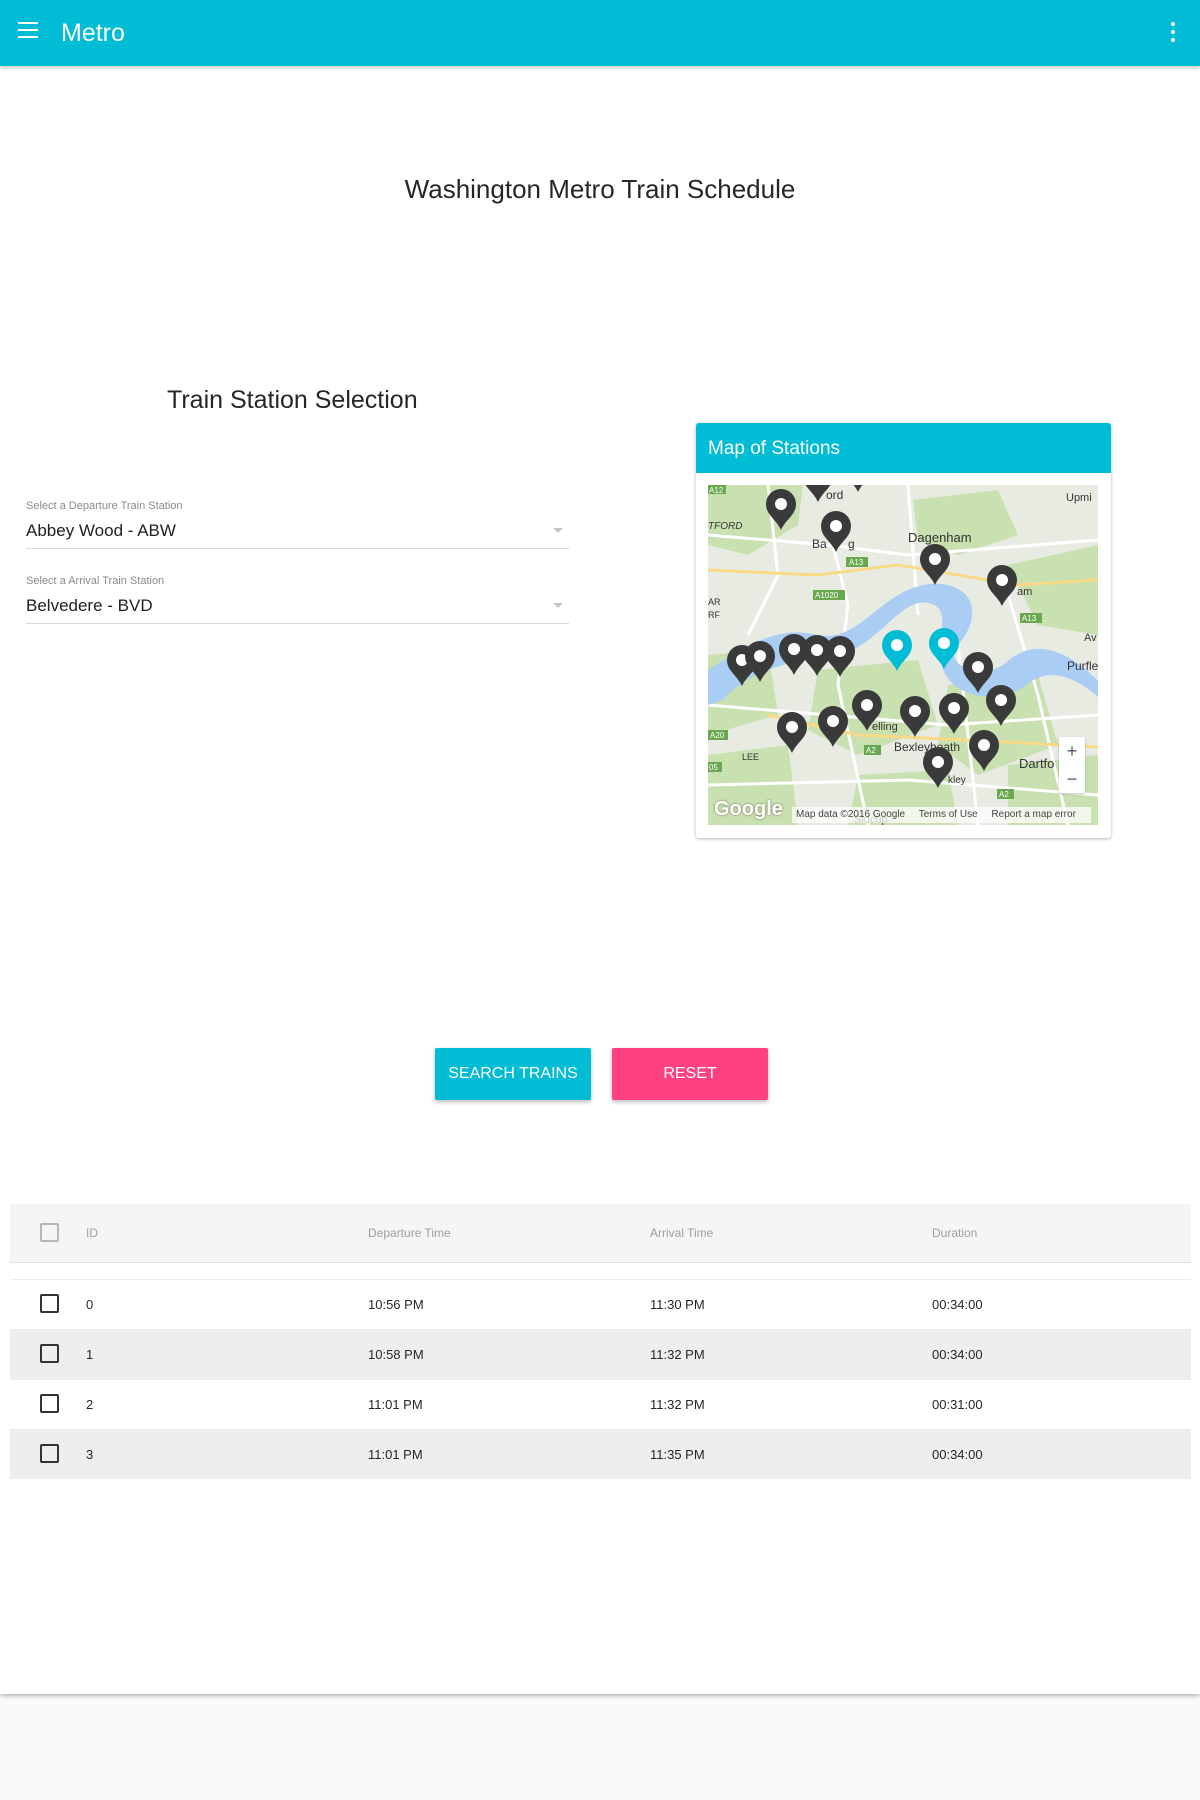 This screenshot has width=1200, height=1800. Describe the element at coordinates (677, 1454) in the screenshot. I see `cell-arrival: 11:35 PM` at that location.